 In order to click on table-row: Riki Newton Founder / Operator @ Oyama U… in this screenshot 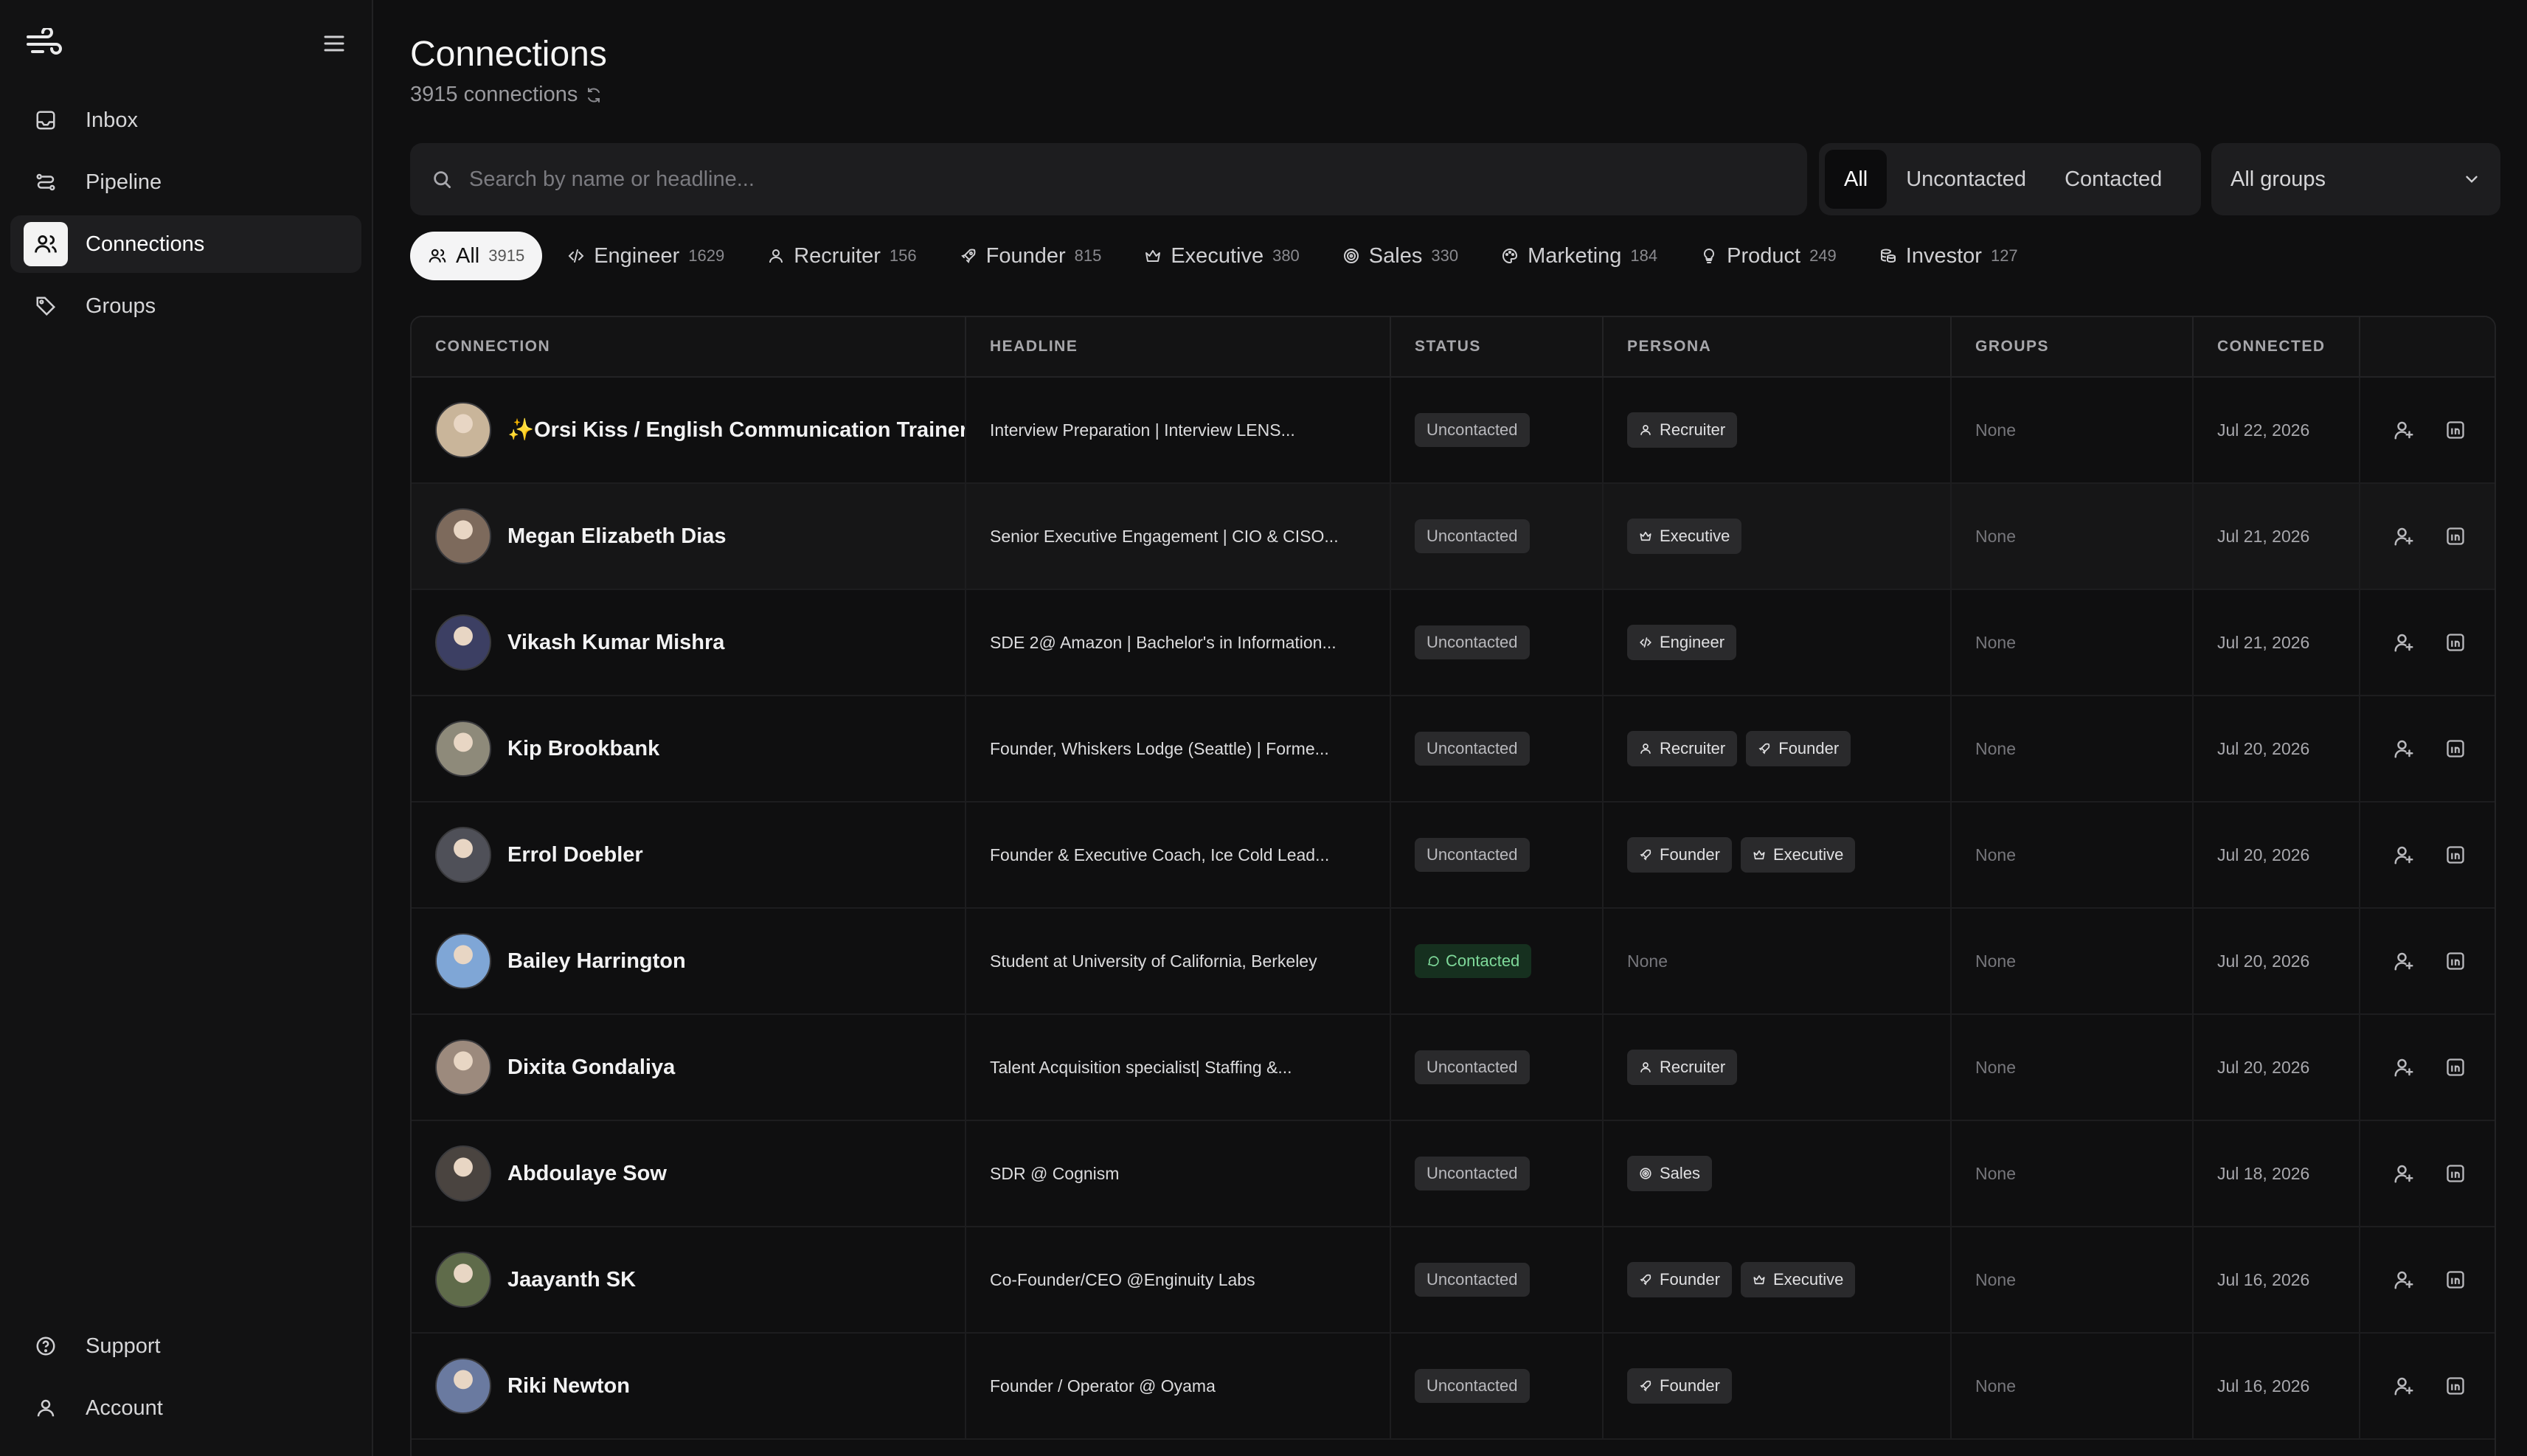, I will do `click(1453, 1387)`.